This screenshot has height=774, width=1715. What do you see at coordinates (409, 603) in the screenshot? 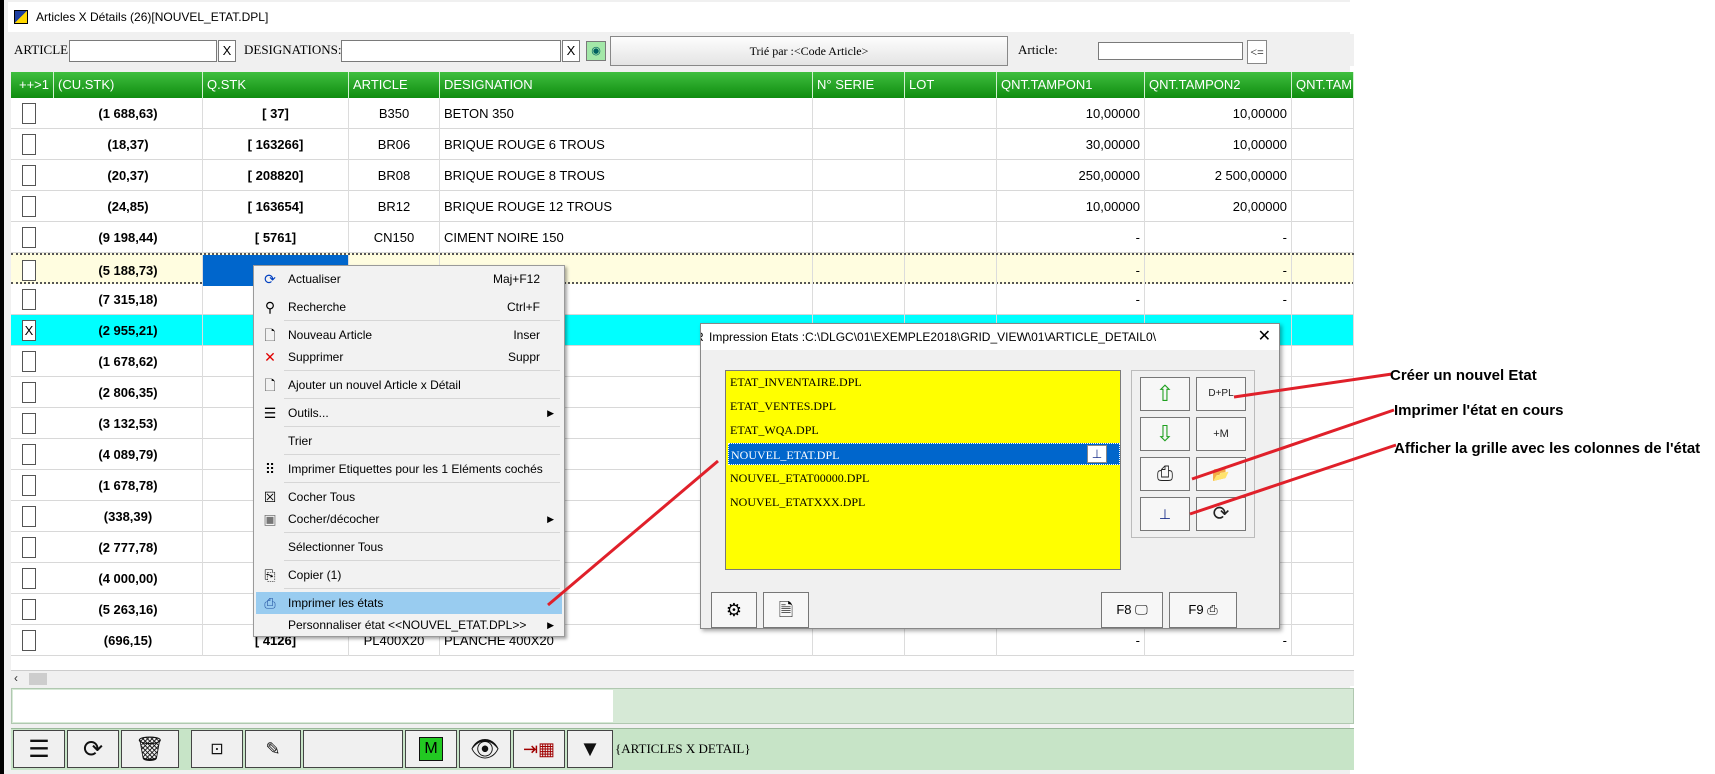
I see `menu-item-imprimer-etats: ⎙ Imprimer les états` at bounding box center [409, 603].